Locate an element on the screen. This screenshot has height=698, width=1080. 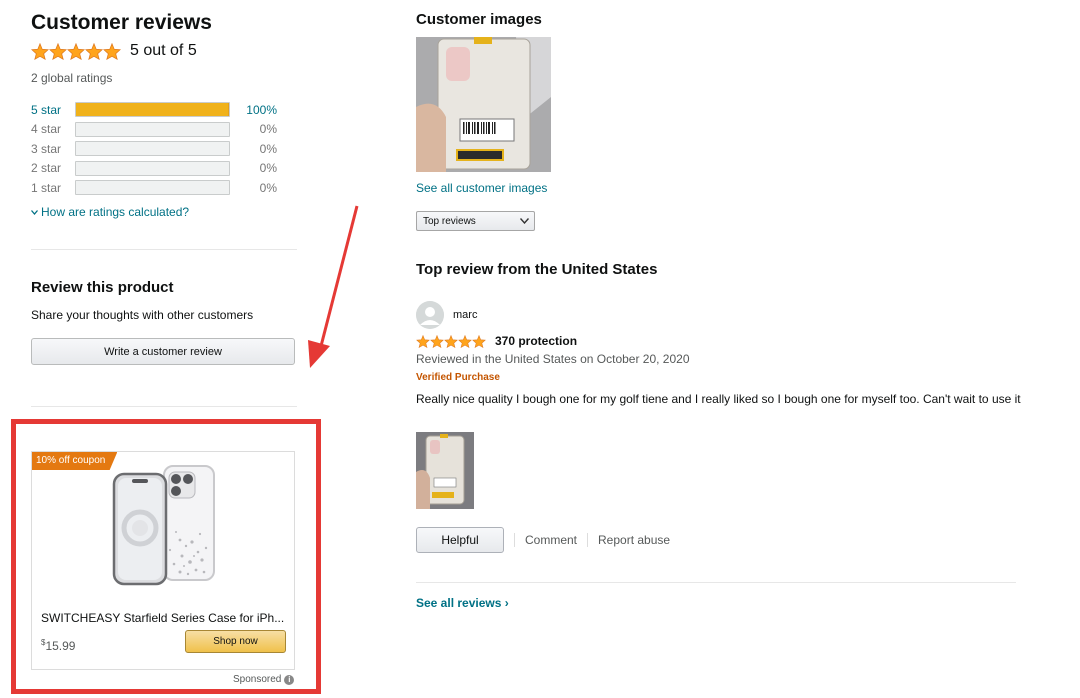
see-all-reviews-label: See all reviews is located at coordinates (459, 603).